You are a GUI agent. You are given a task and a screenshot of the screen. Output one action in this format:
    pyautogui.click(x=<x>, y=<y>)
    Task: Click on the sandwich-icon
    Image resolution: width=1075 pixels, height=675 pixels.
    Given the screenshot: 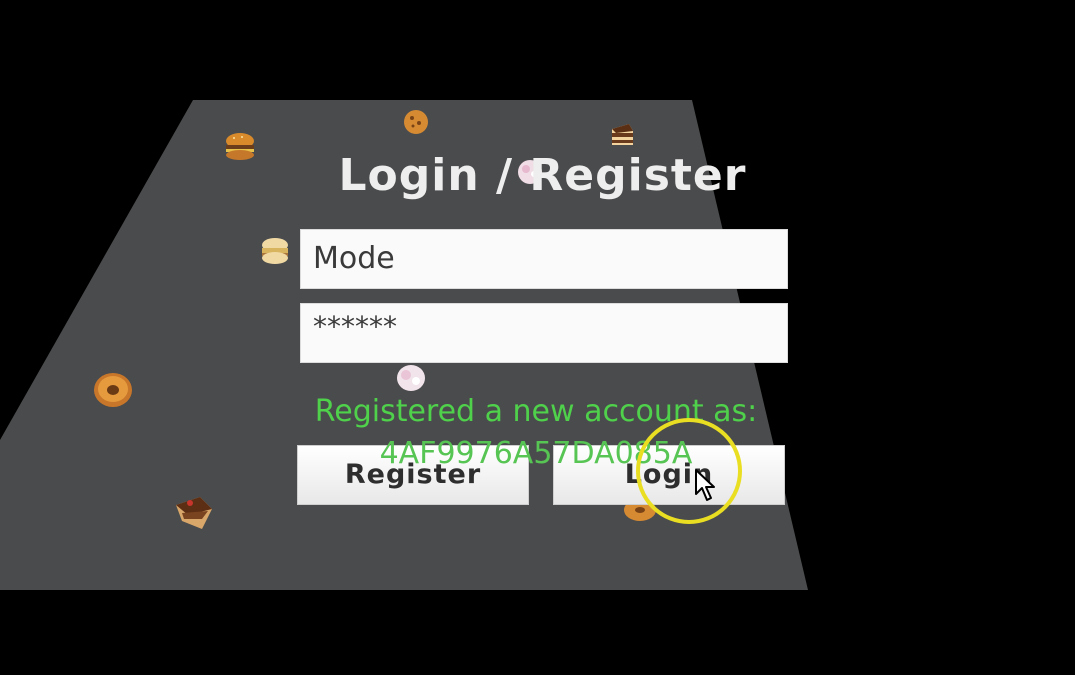 What is the action you would take?
    pyautogui.click(x=275, y=251)
    